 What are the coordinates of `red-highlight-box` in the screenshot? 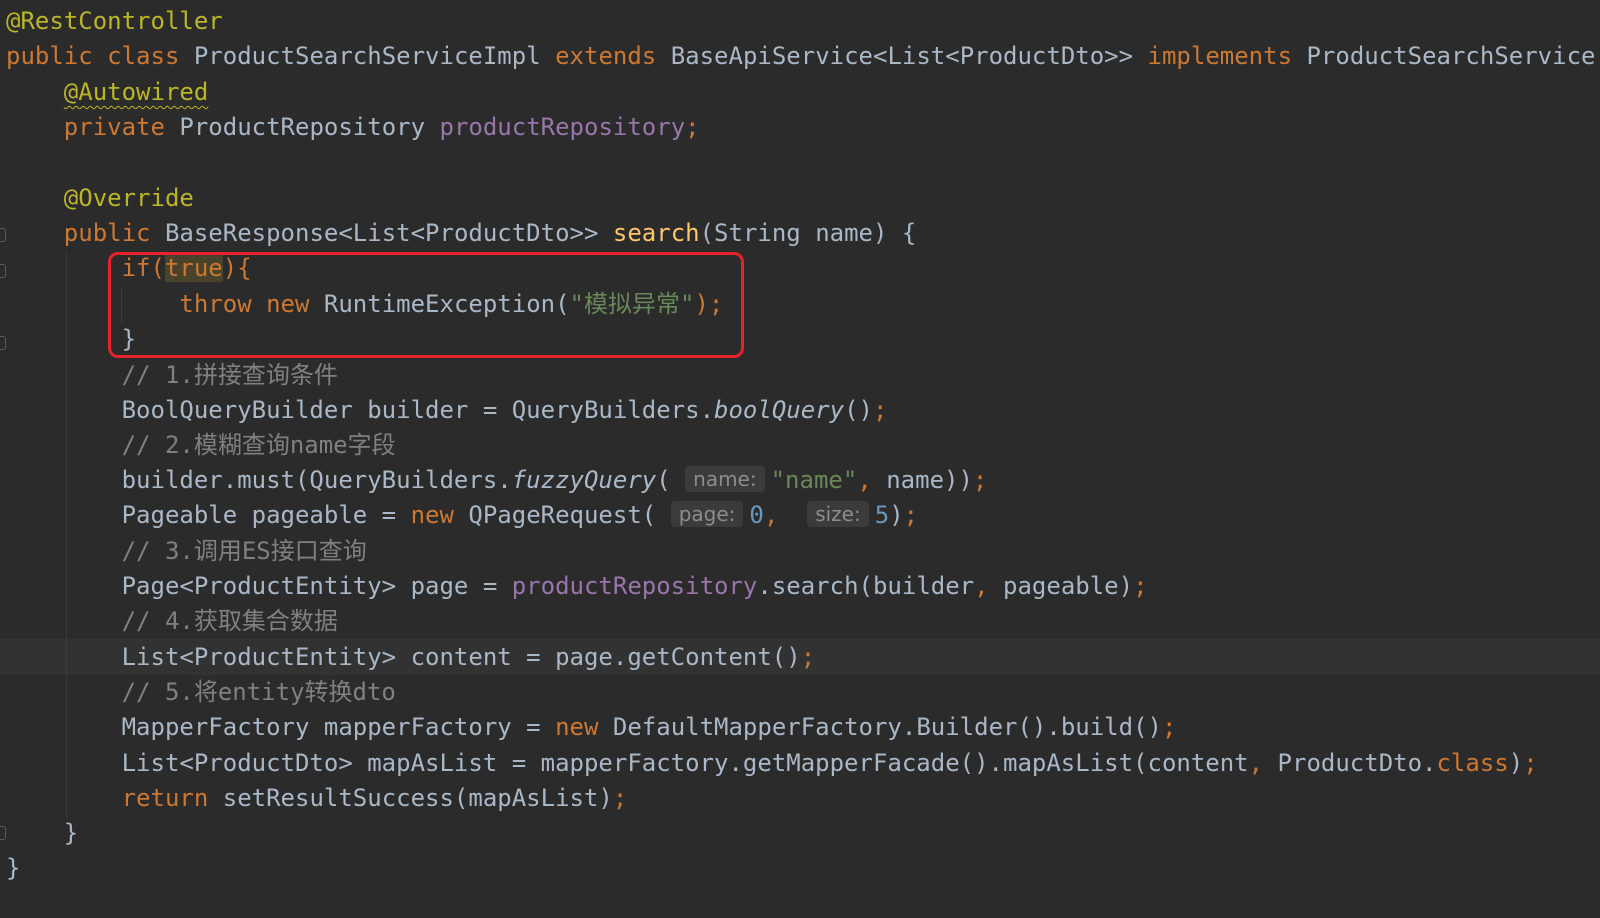 It's located at (426, 305).